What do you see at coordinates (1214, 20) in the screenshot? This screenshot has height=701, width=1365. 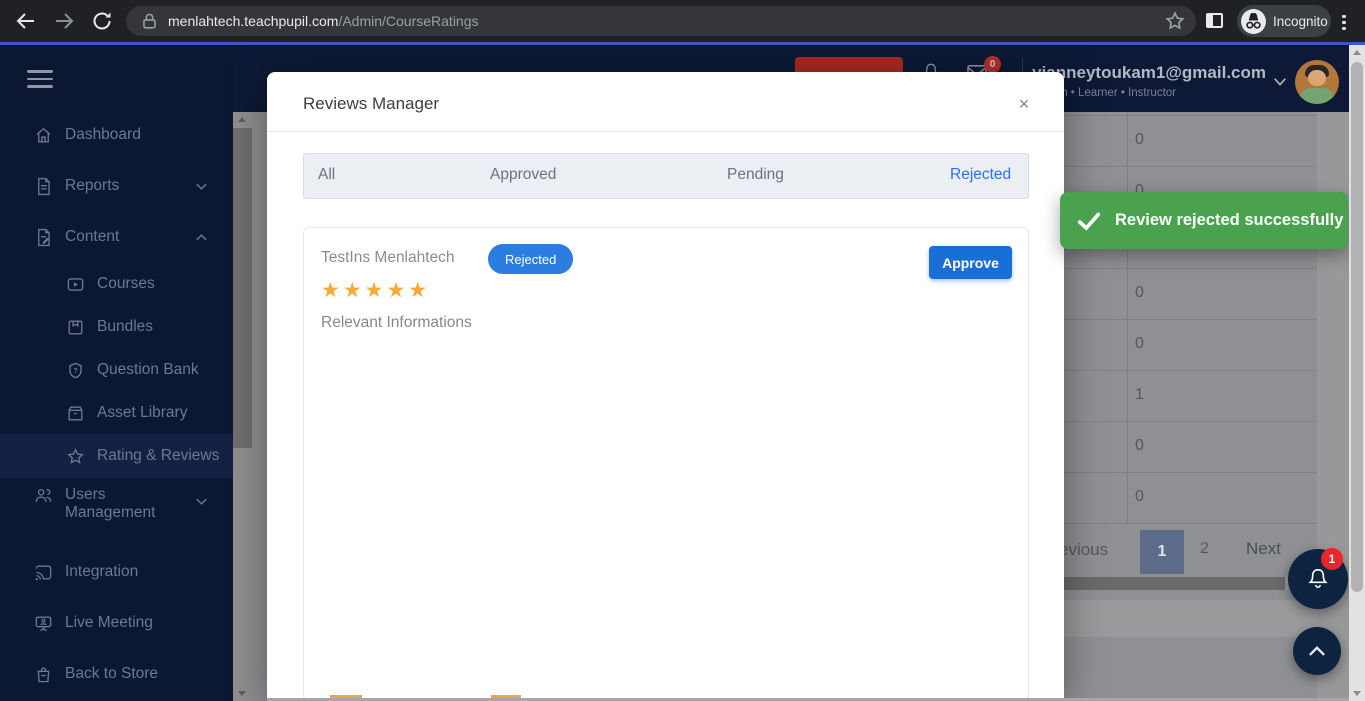 I see `side-panel-icon` at bounding box center [1214, 20].